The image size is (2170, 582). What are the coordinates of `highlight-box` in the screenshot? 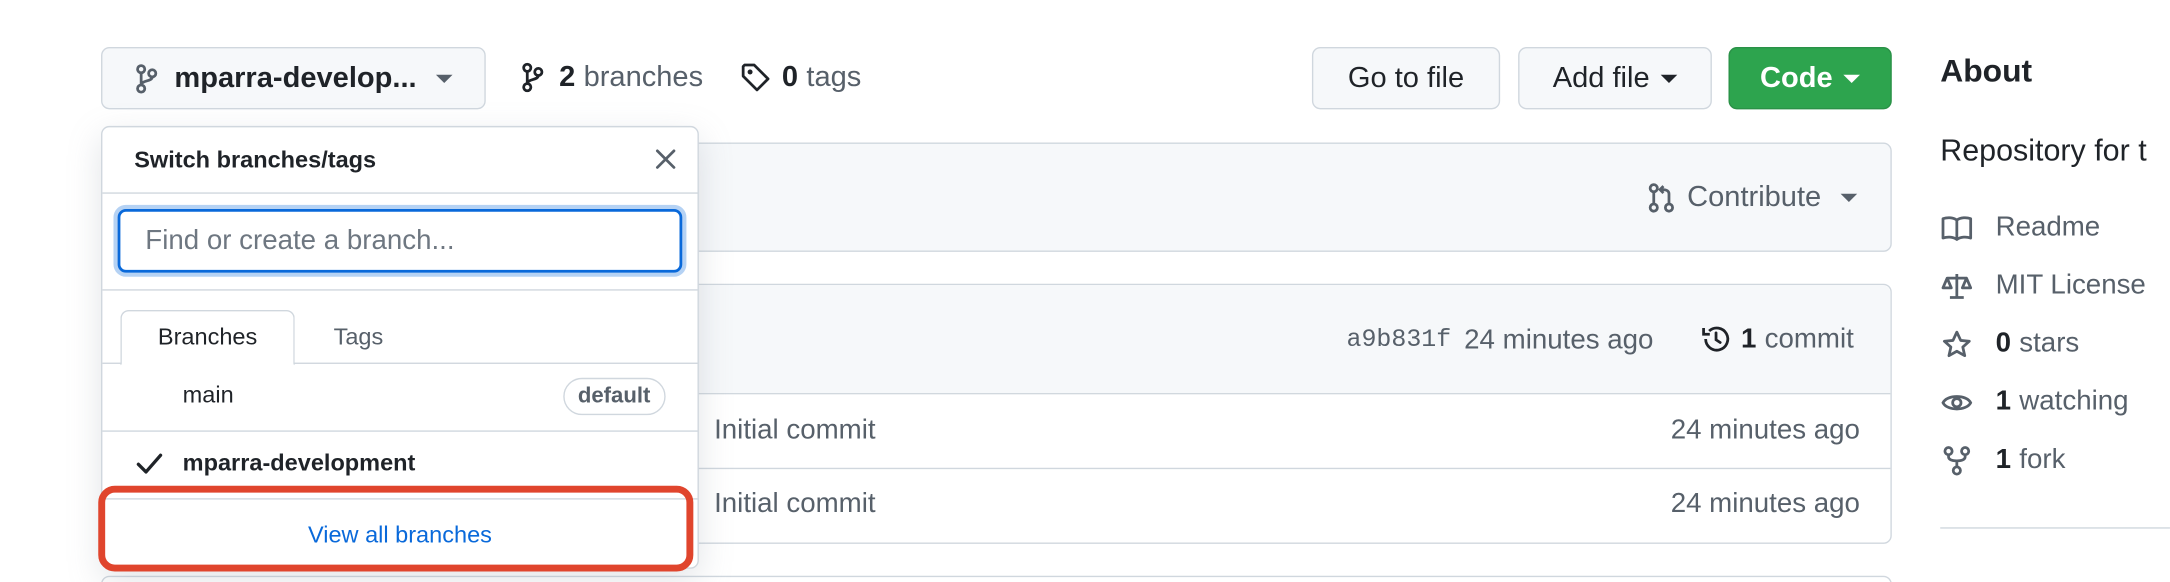 It's located at (396, 528).